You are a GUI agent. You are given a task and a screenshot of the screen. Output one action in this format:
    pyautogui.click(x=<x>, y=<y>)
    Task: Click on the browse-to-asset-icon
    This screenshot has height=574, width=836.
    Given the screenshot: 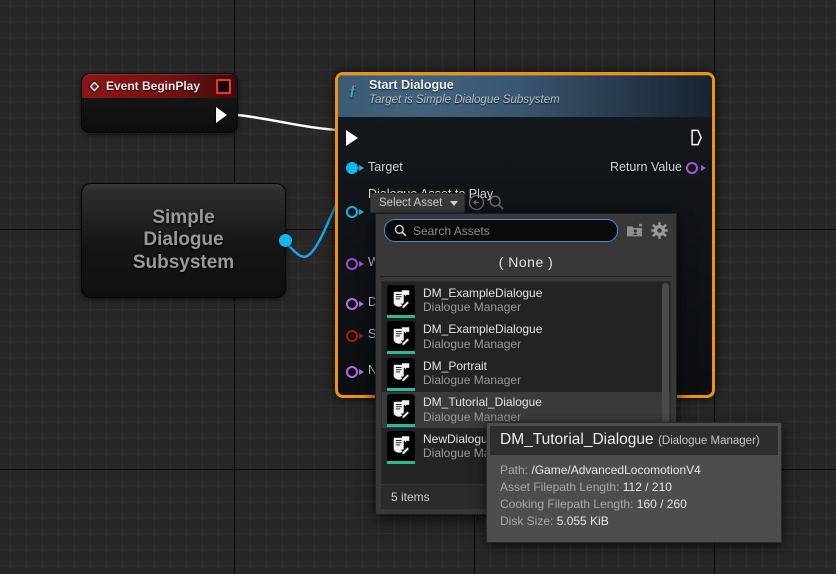 What is the action you would take?
    pyautogui.click(x=496, y=202)
    